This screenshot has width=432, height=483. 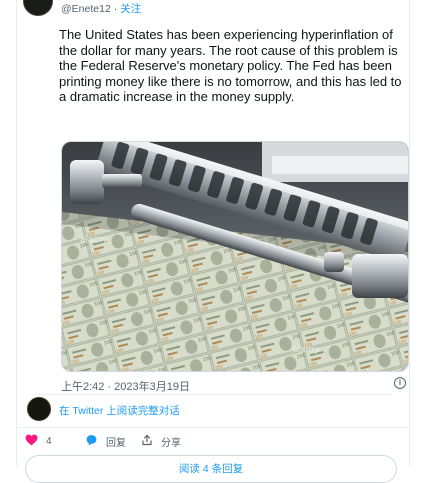 What do you see at coordinates (119, 410) in the screenshot?
I see `read-full-conversation-link: 在 Twitter 上阅读完整对话` at bounding box center [119, 410].